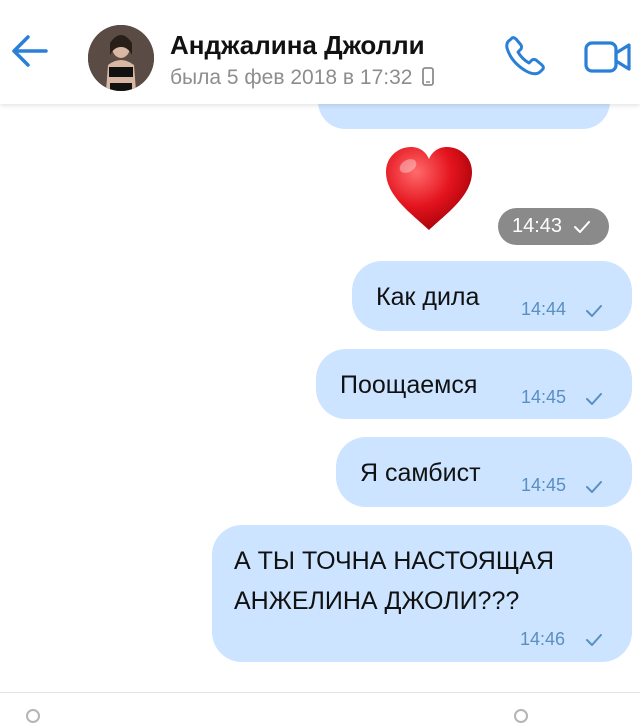 This screenshot has height=723, width=640. I want to click on mobile-device-icon, so click(428, 76).